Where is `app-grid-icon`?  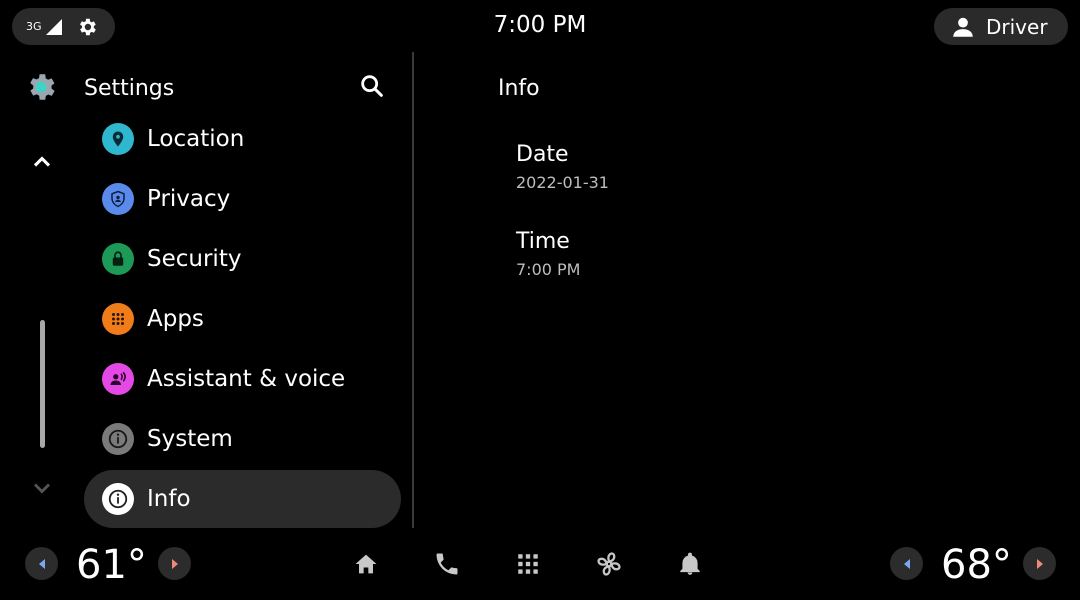 app-grid-icon is located at coordinates (528, 564).